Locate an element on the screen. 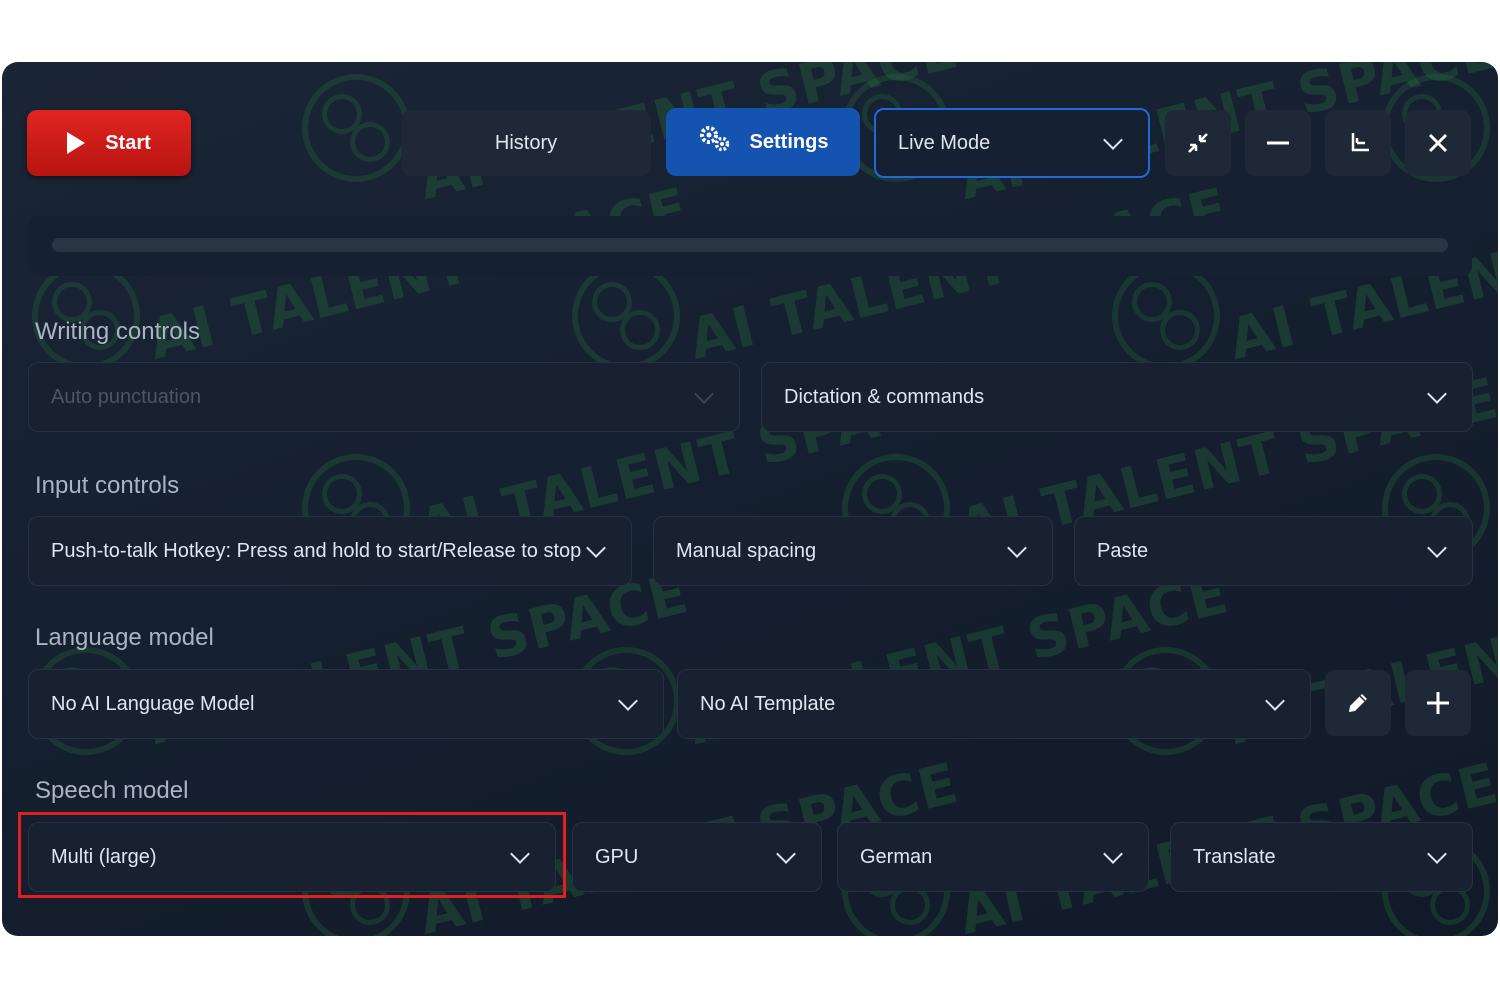  mode-dropdown: Live Mode is located at coordinates (1012, 143).